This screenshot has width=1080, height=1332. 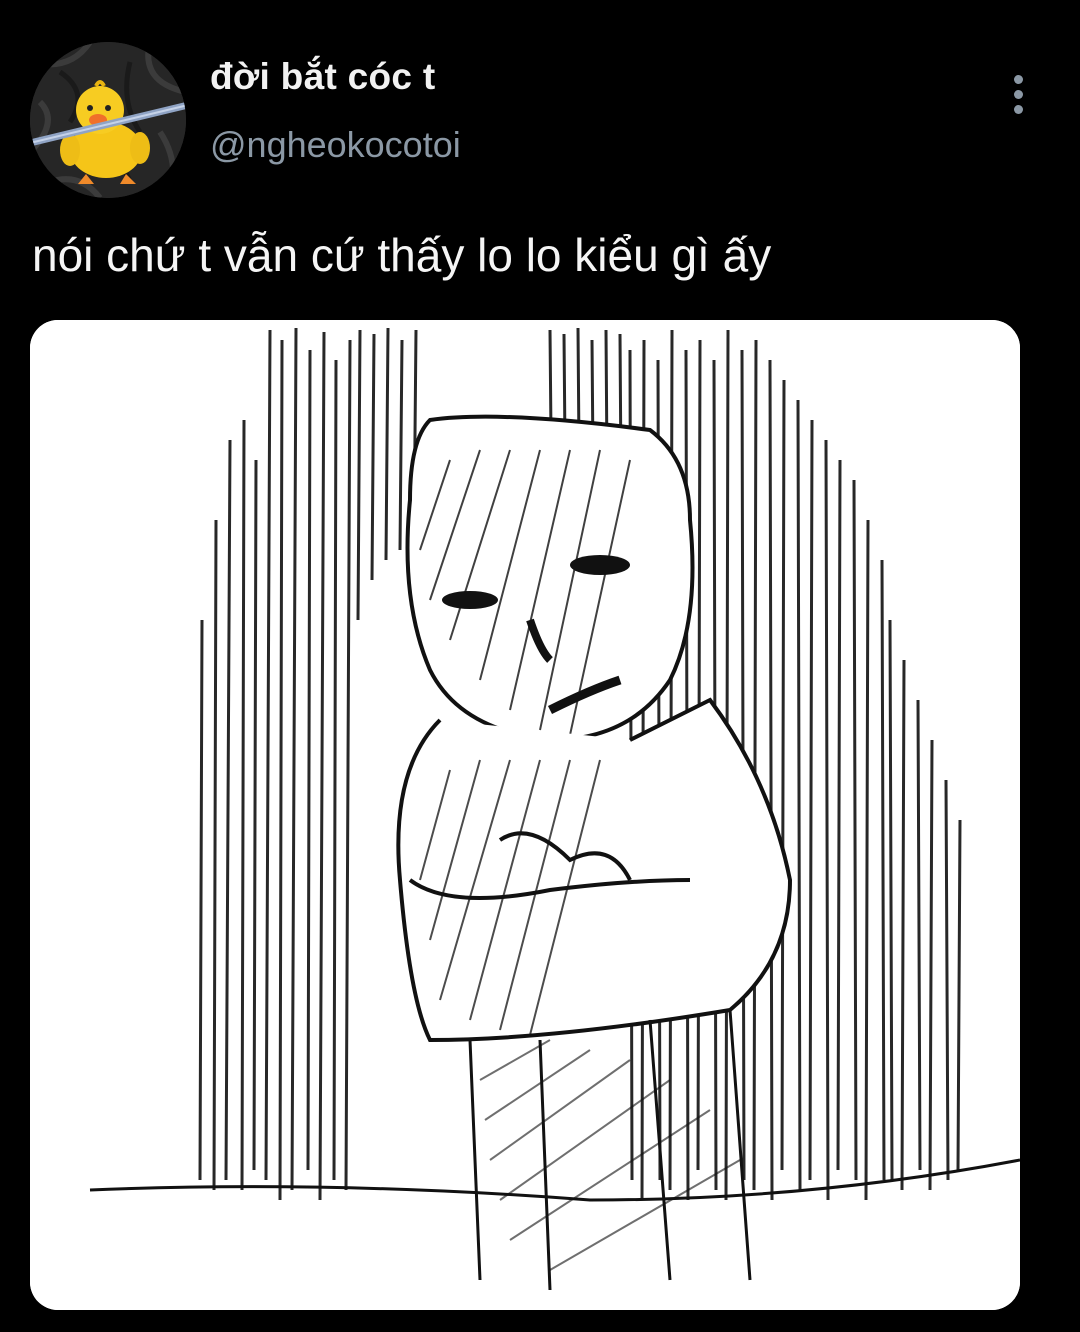 I want to click on tweet-text: nói chứ t vẫn cứ thấy lo lo kiểu gì ấy, so click(x=402, y=255).